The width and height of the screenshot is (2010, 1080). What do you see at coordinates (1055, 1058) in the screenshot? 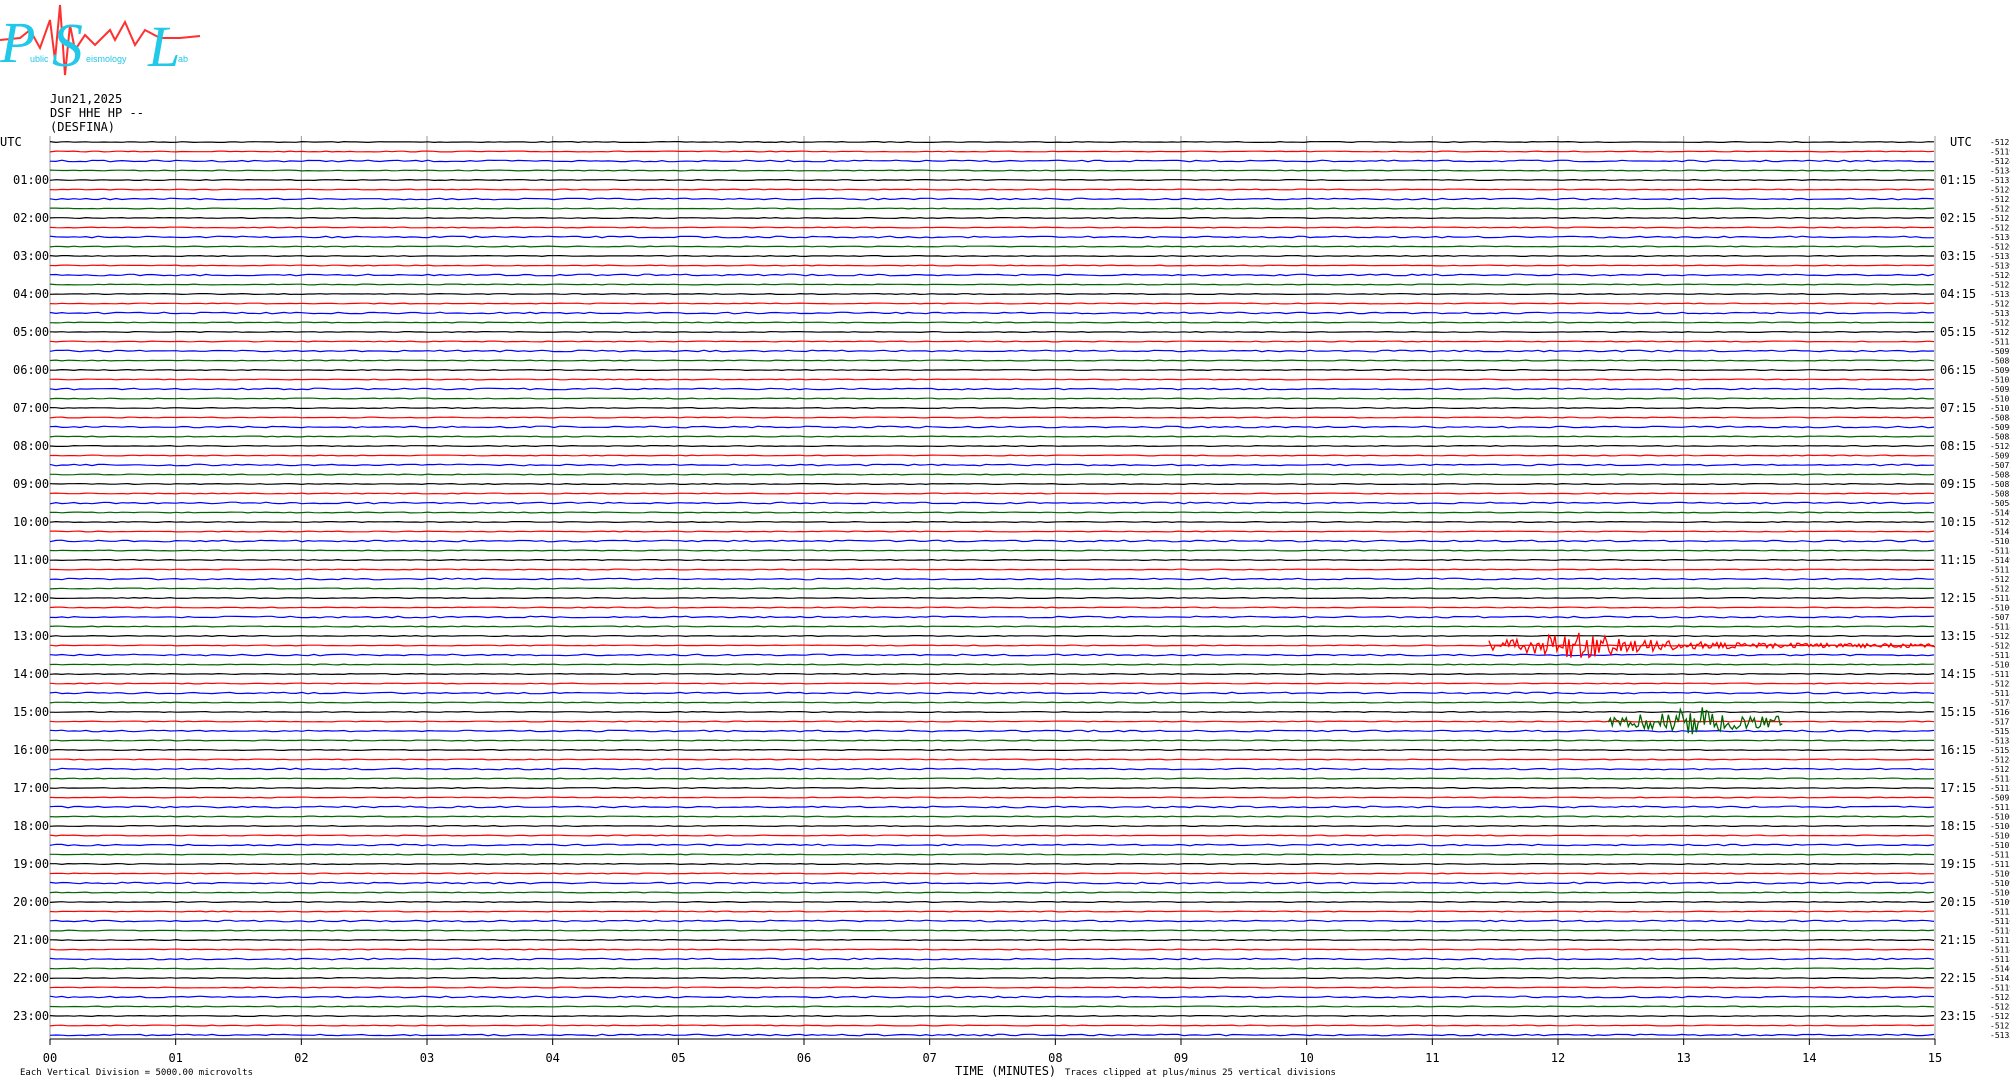
I see `x-tick-label: 08` at bounding box center [1055, 1058].